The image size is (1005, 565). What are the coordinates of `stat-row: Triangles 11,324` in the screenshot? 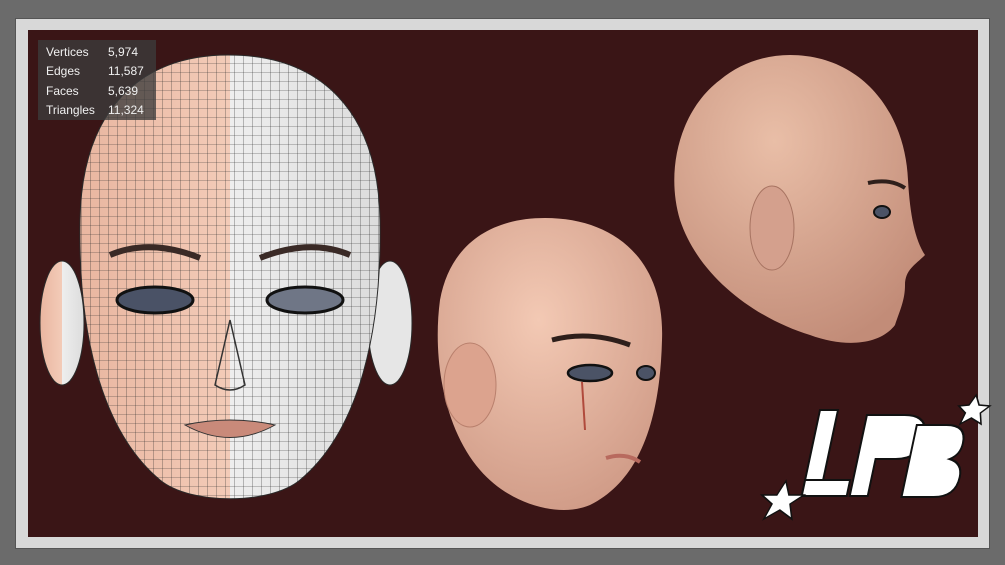 It's located at (97, 111).